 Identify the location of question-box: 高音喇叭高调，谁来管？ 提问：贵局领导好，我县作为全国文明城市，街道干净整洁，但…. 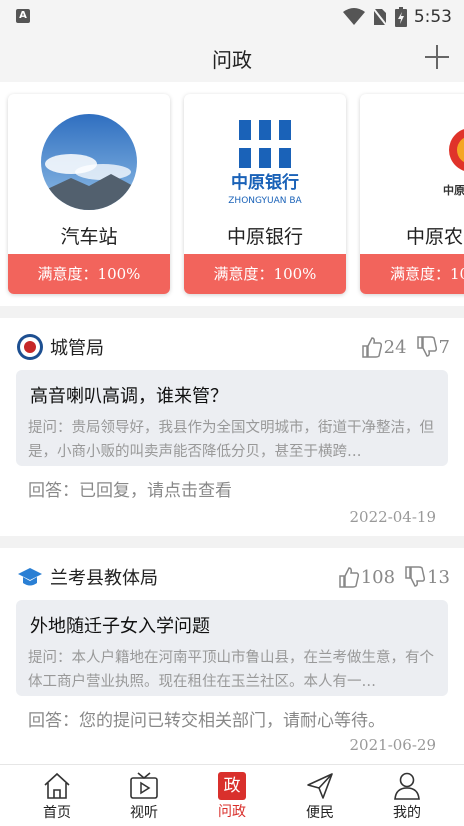
(232, 418).